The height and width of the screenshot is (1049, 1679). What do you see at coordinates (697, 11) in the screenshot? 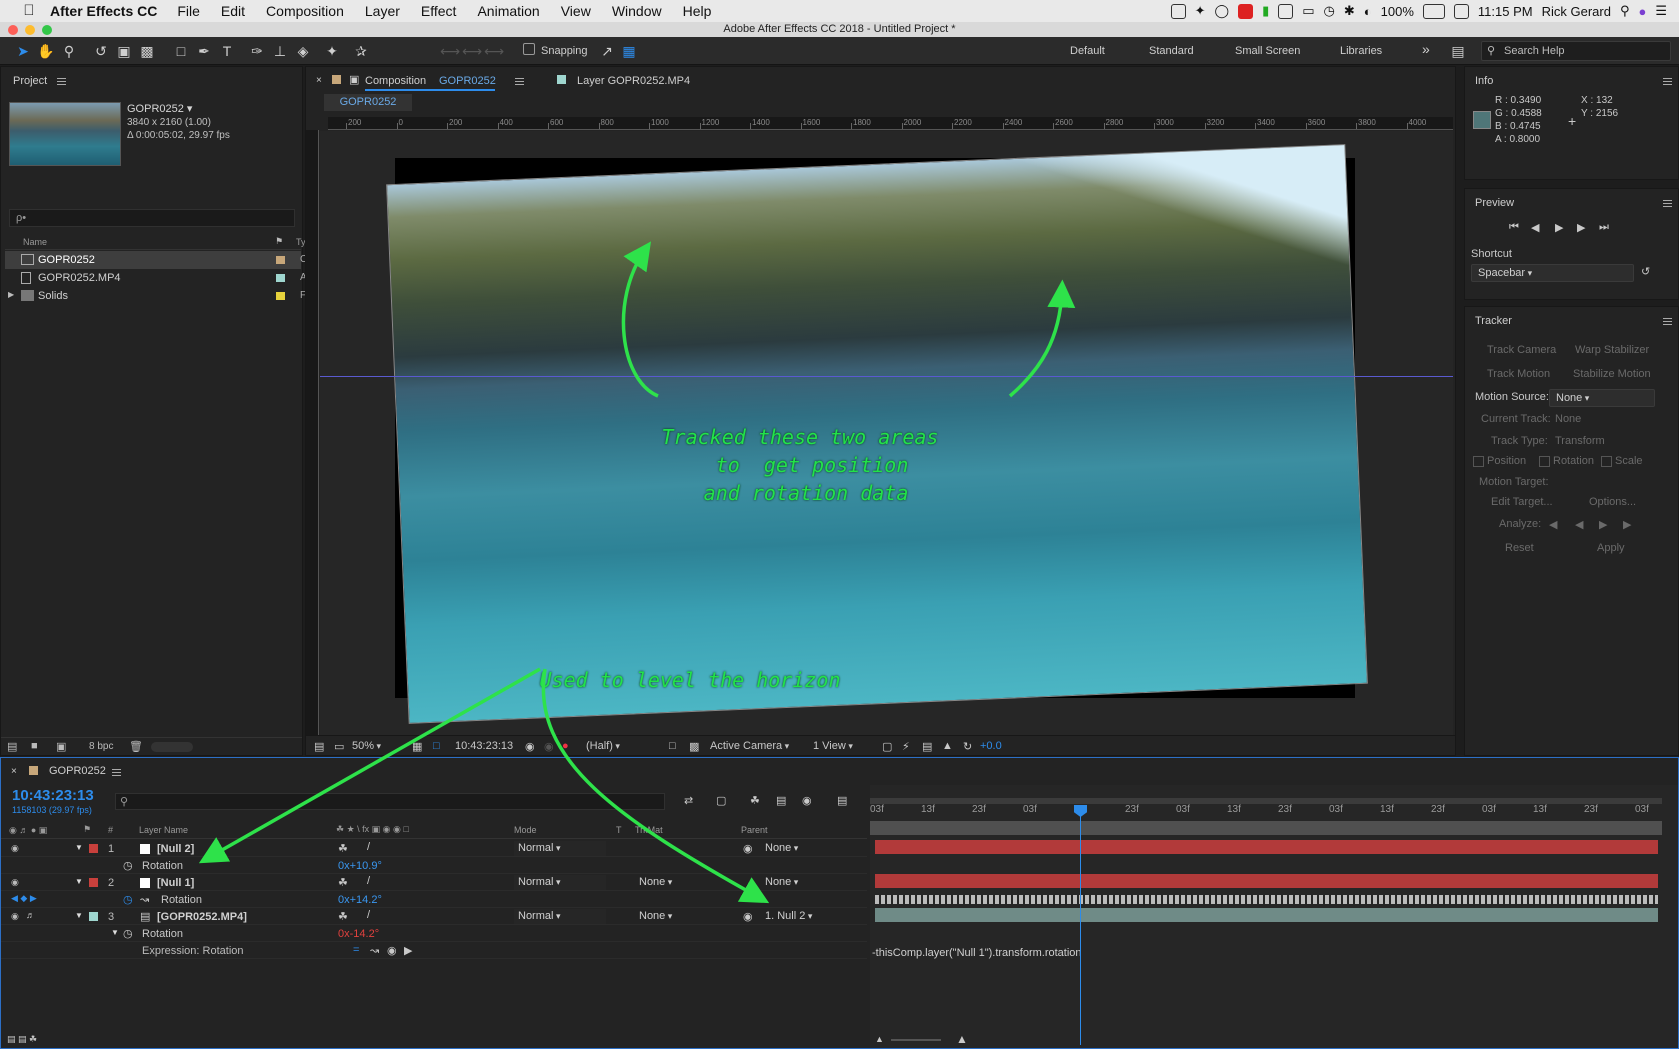
I see `menu-help: Help` at bounding box center [697, 11].